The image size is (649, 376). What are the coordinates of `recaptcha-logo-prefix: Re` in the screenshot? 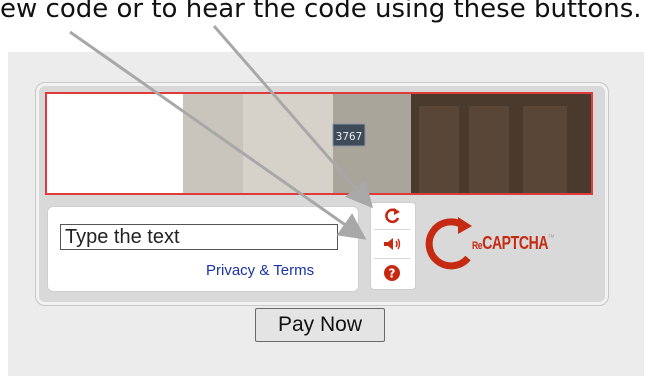 It's located at (477, 246).